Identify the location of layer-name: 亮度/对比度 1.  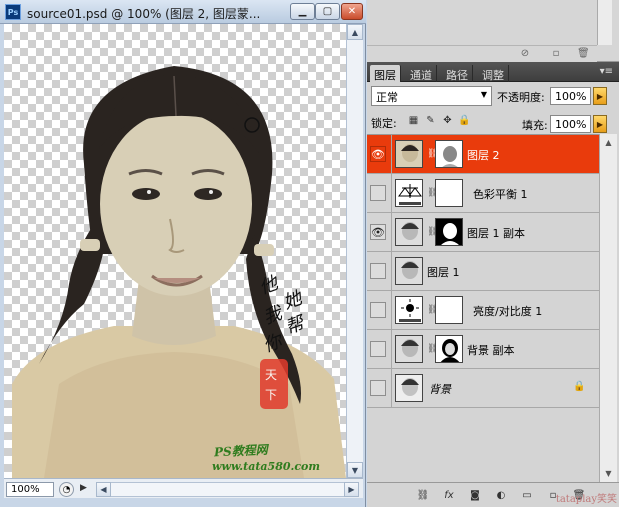
(508, 311).